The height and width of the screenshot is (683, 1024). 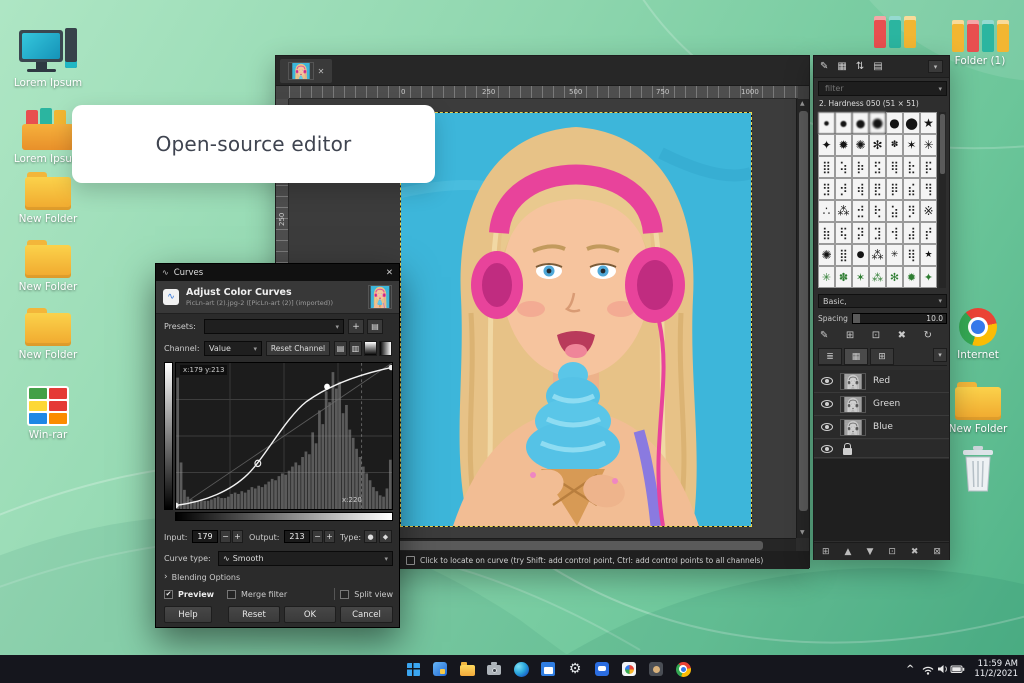 What do you see at coordinates (305, 558) in the screenshot?
I see `curve-type-dropdown: ∿ Smooth ▾` at bounding box center [305, 558].